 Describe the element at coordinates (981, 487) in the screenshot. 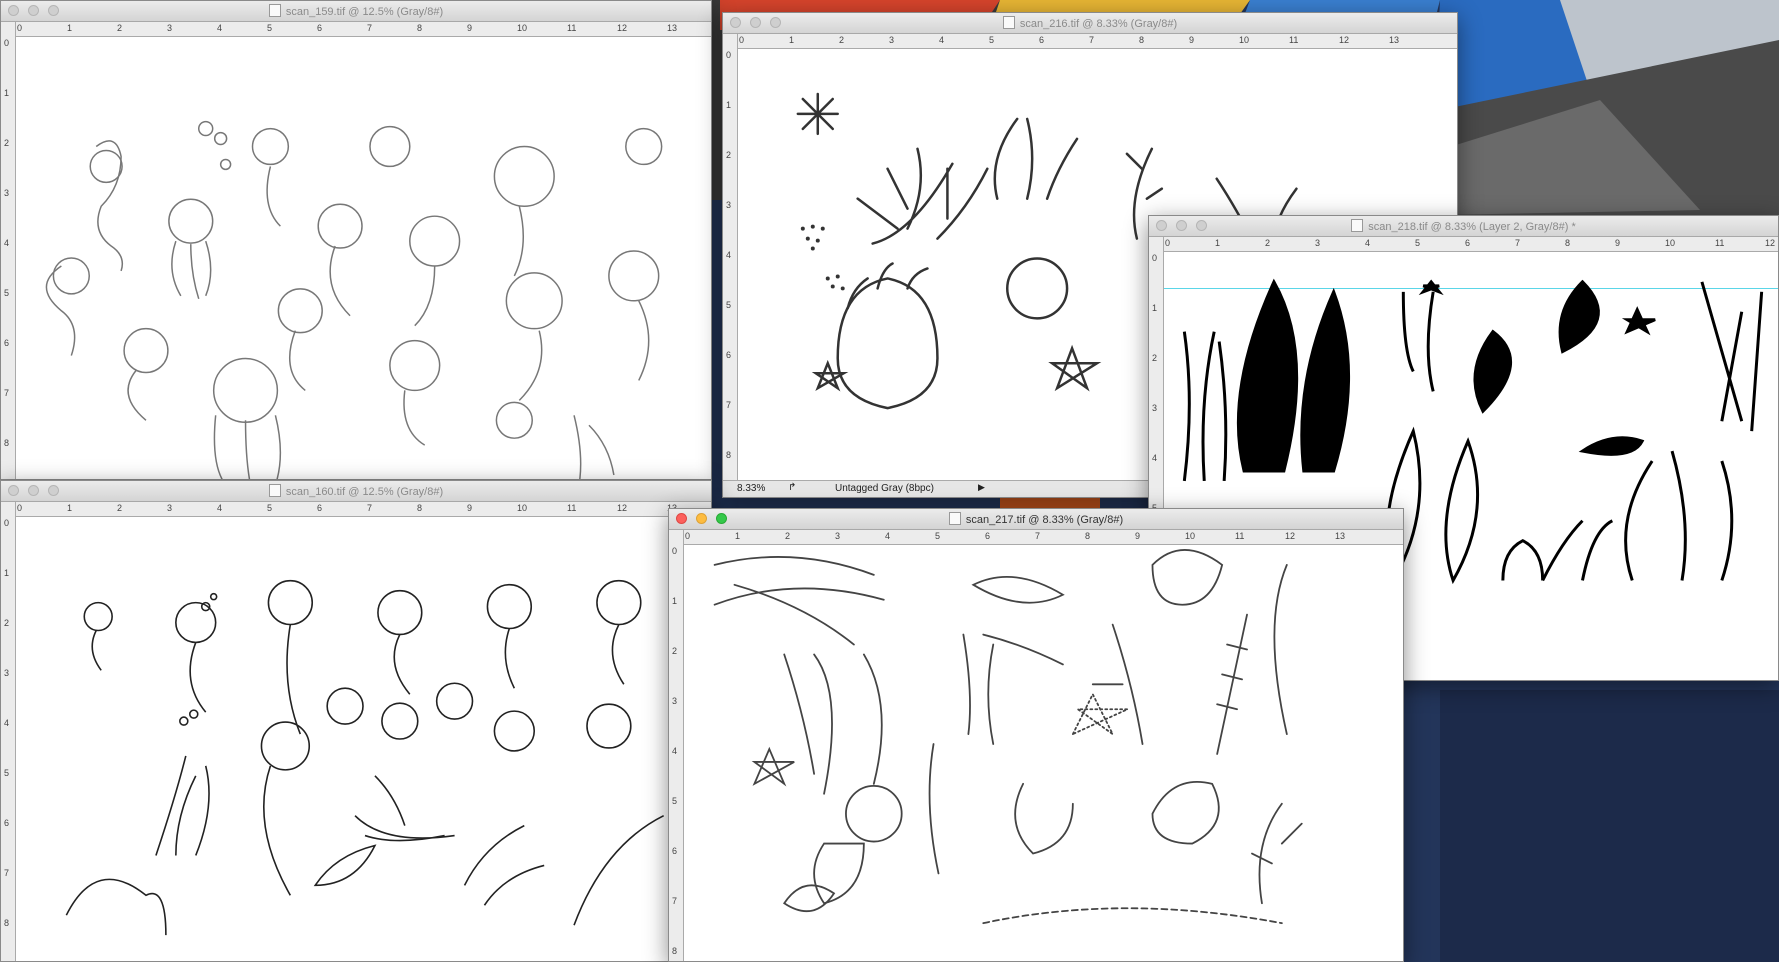

I see `status-menu-arrow-icon: ▶` at that location.